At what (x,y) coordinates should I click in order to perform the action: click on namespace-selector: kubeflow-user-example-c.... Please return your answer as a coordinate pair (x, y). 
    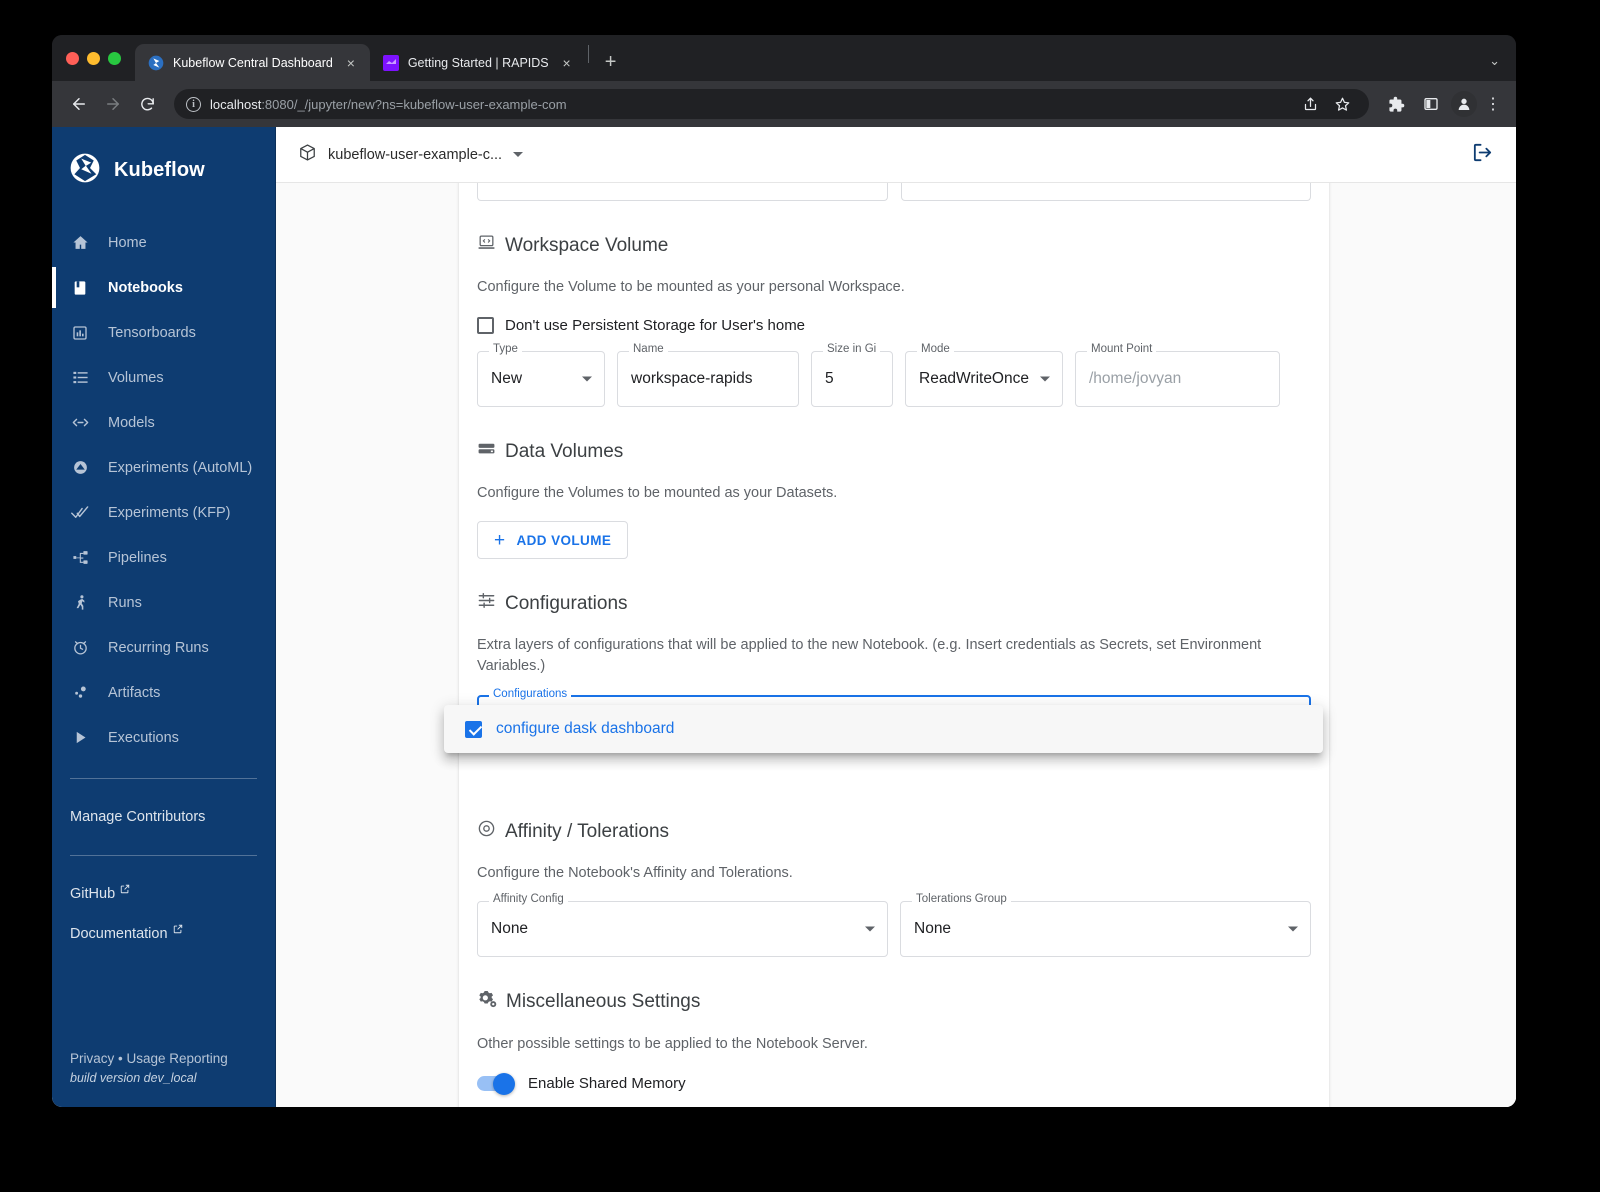
    Looking at the image, I should click on (411, 155).